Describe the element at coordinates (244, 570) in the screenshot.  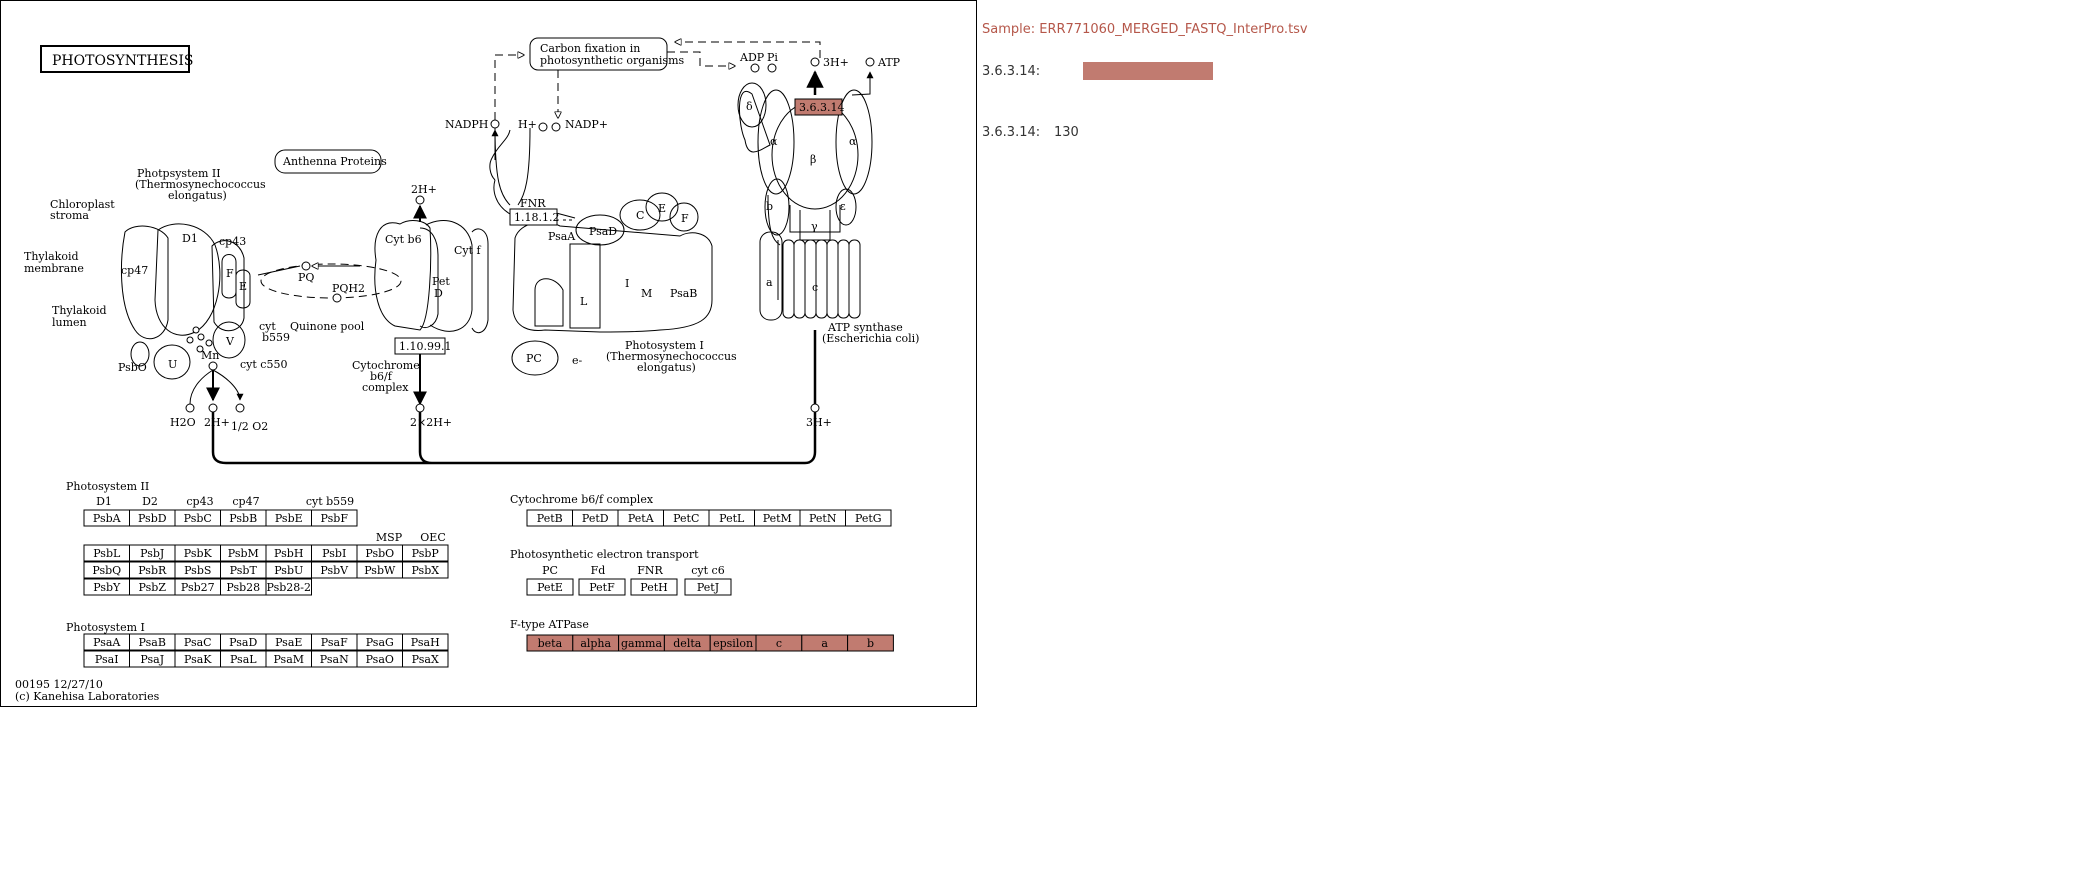
I see `ps2-gene-psbt: PsbT` at that location.